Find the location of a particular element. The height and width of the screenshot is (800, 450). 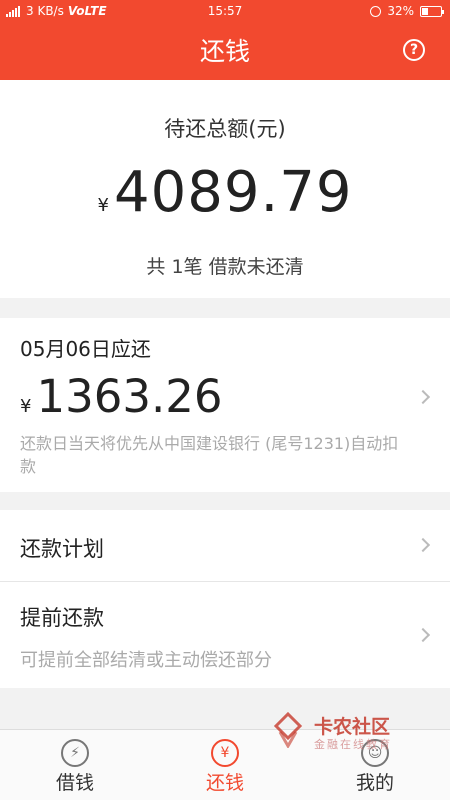

tab-borrow-label: 借钱 is located at coordinates (74, 783).